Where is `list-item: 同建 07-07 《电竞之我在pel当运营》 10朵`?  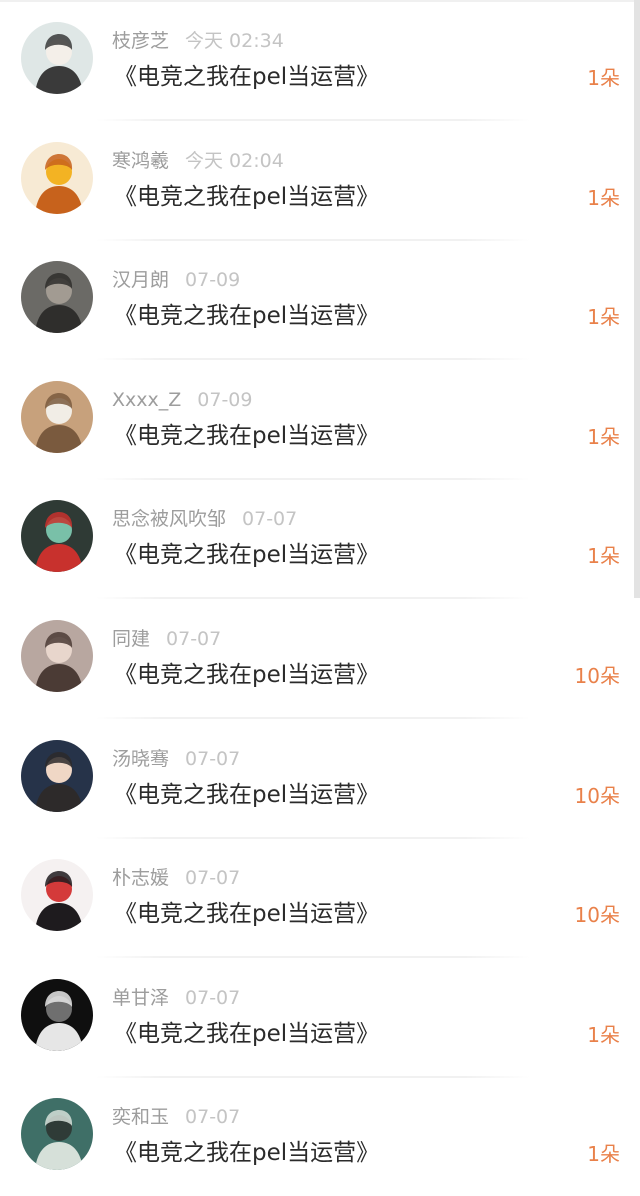 list-item: 同建 07-07 《电竞之我在pel当运营》 10朵 is located at coordinates (317, 658).